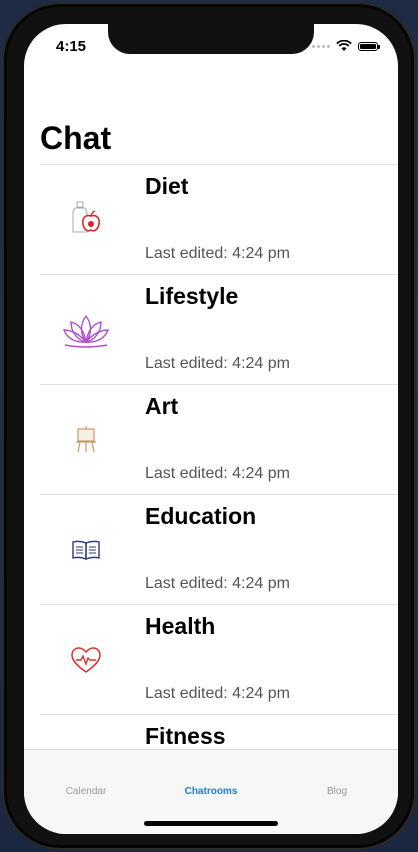 The image size is (418, 852). What do you see at coordinates (219, 549) in the screenshot?
I see `list-item-education: Education Last edited: 4:24 pm` at bounding box center [219, 549].